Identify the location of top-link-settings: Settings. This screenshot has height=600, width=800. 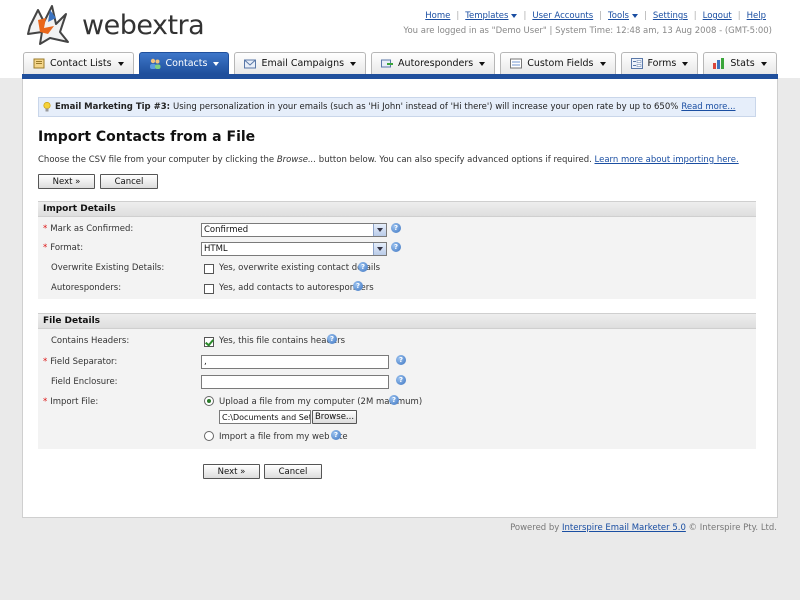
(670, 16).